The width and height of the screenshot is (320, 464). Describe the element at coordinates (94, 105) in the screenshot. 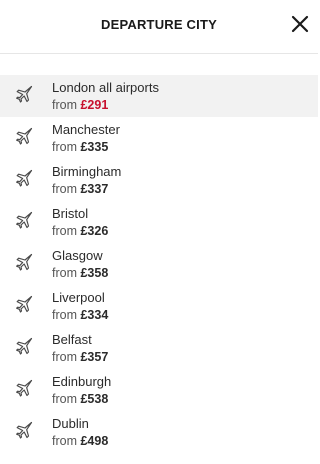

I see `price-value: £291` at that location.